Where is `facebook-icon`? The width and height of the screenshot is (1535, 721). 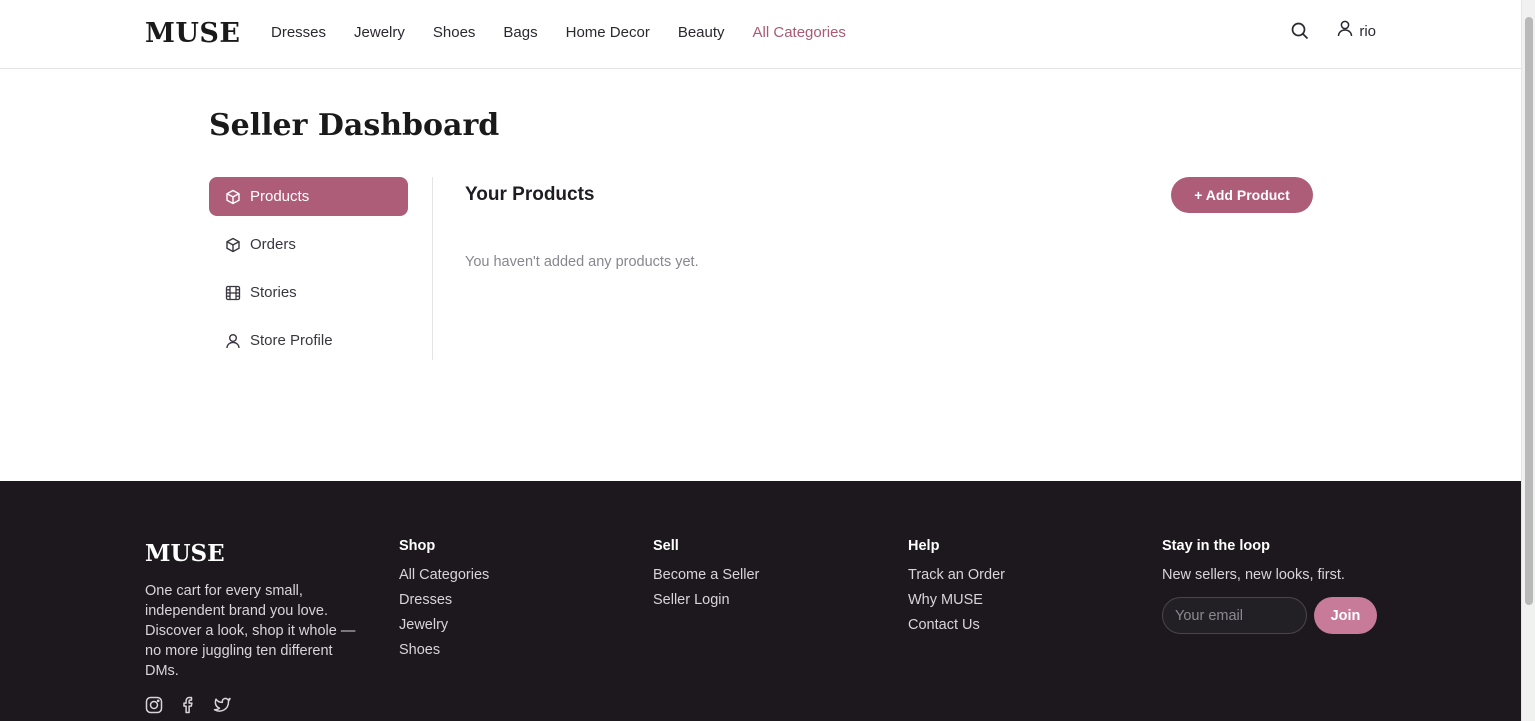 facebook-icon is located at coordinates (188, 705).